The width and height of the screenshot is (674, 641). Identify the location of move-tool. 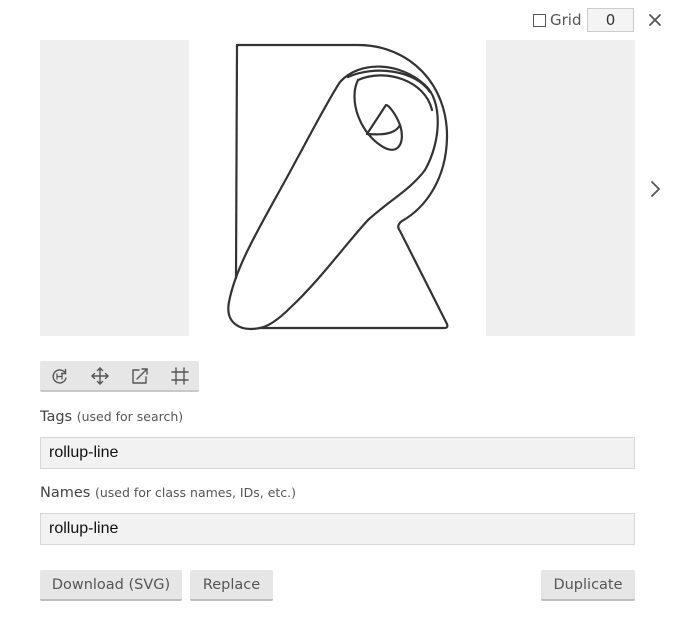
(100, 376).